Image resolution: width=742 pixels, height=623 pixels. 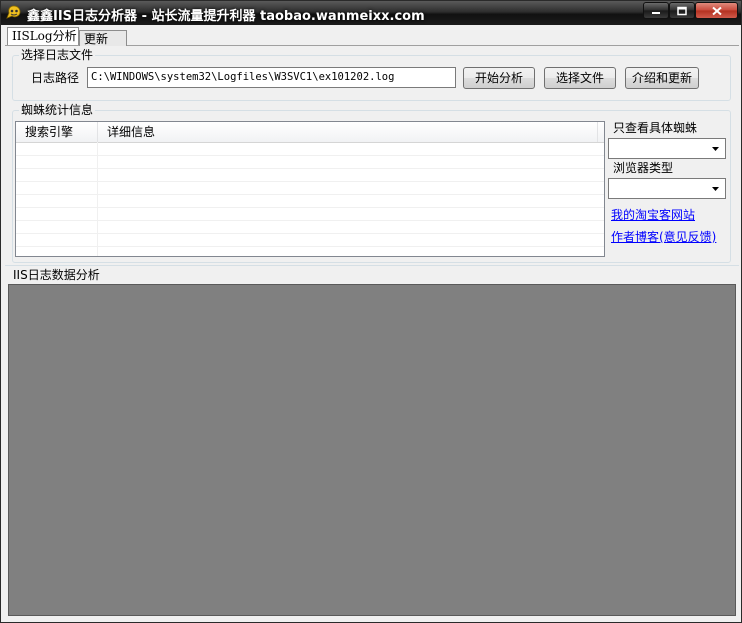 I want to click on log-file-group-title: 选择日志文件, so click(x=57, y=55).